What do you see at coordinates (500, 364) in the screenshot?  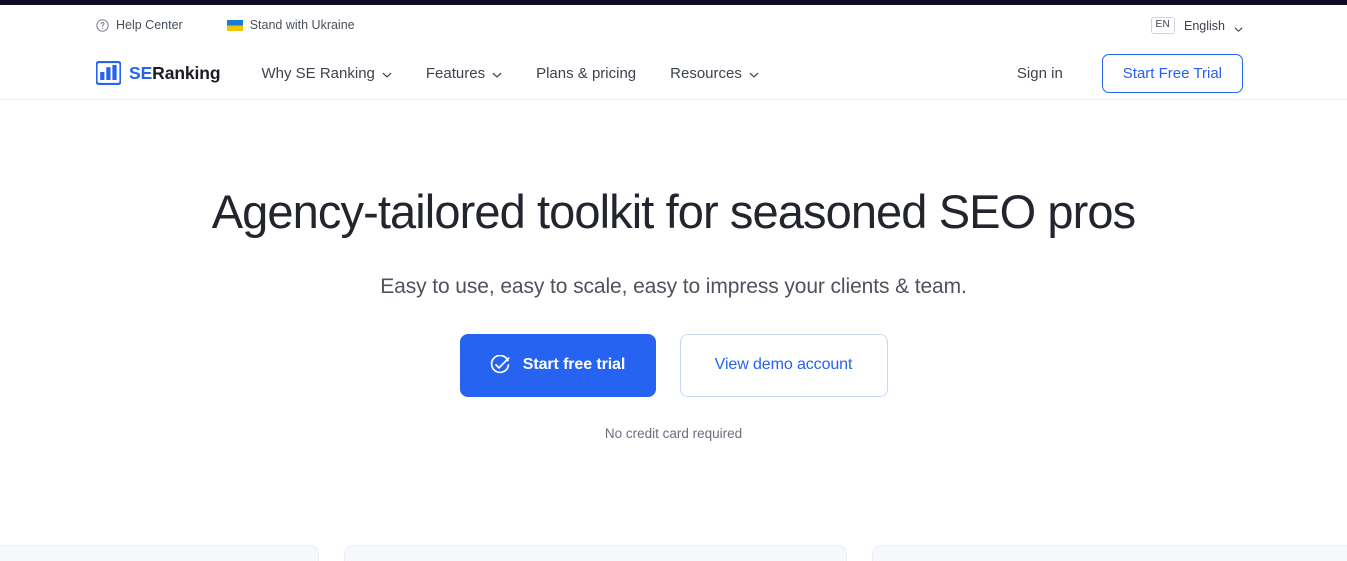 I see `check-circle-icon` at bounding box center [500, 364].